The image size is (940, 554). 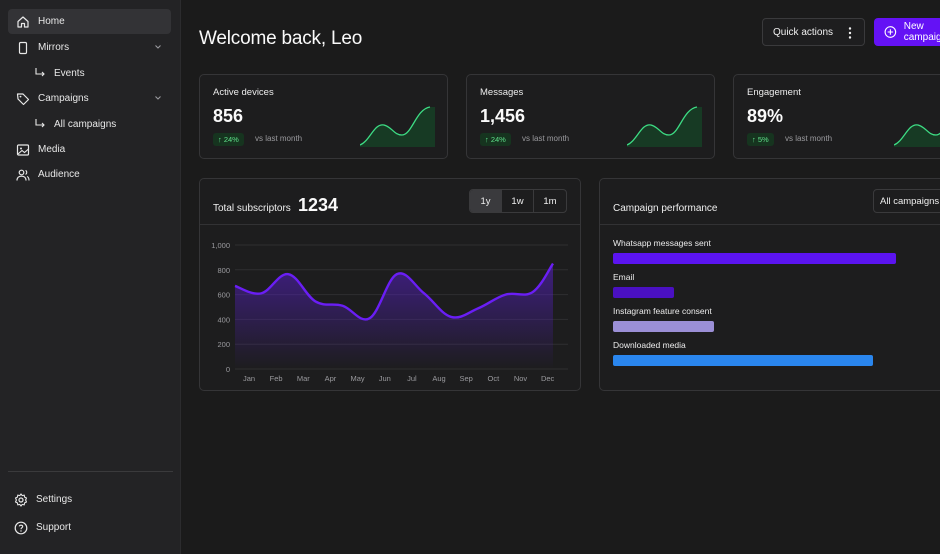 I want to click on y-tick-label: 600, so click(x=223, y=295).